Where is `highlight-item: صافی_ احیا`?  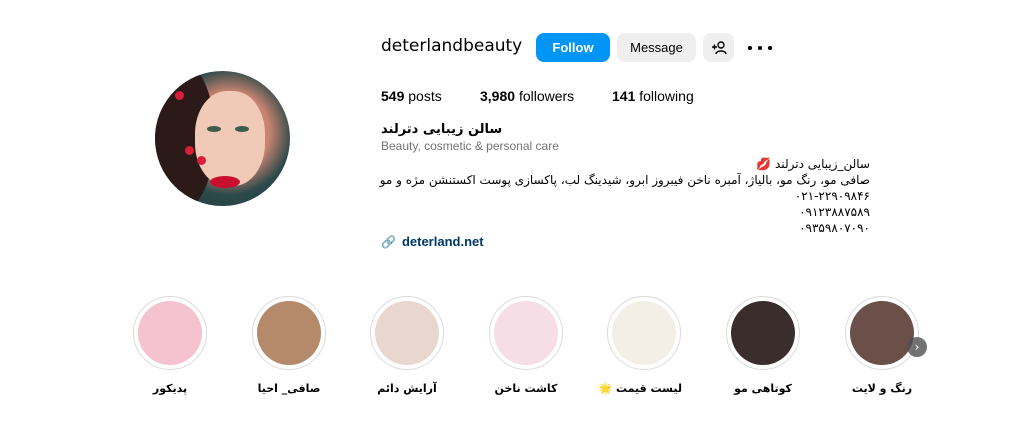 highlight-item: صافی_ احیا is located at coordinates (289, 345).